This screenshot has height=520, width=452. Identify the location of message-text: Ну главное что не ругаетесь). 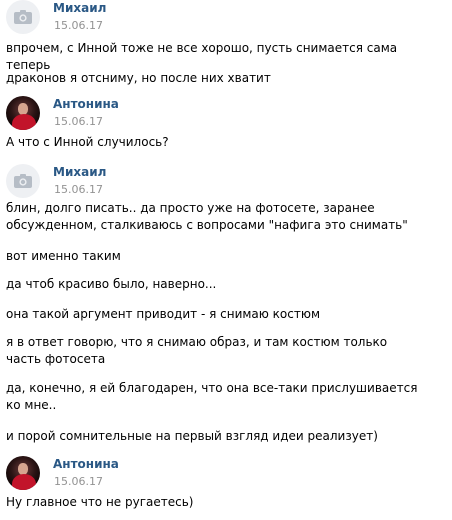
(100, 502).